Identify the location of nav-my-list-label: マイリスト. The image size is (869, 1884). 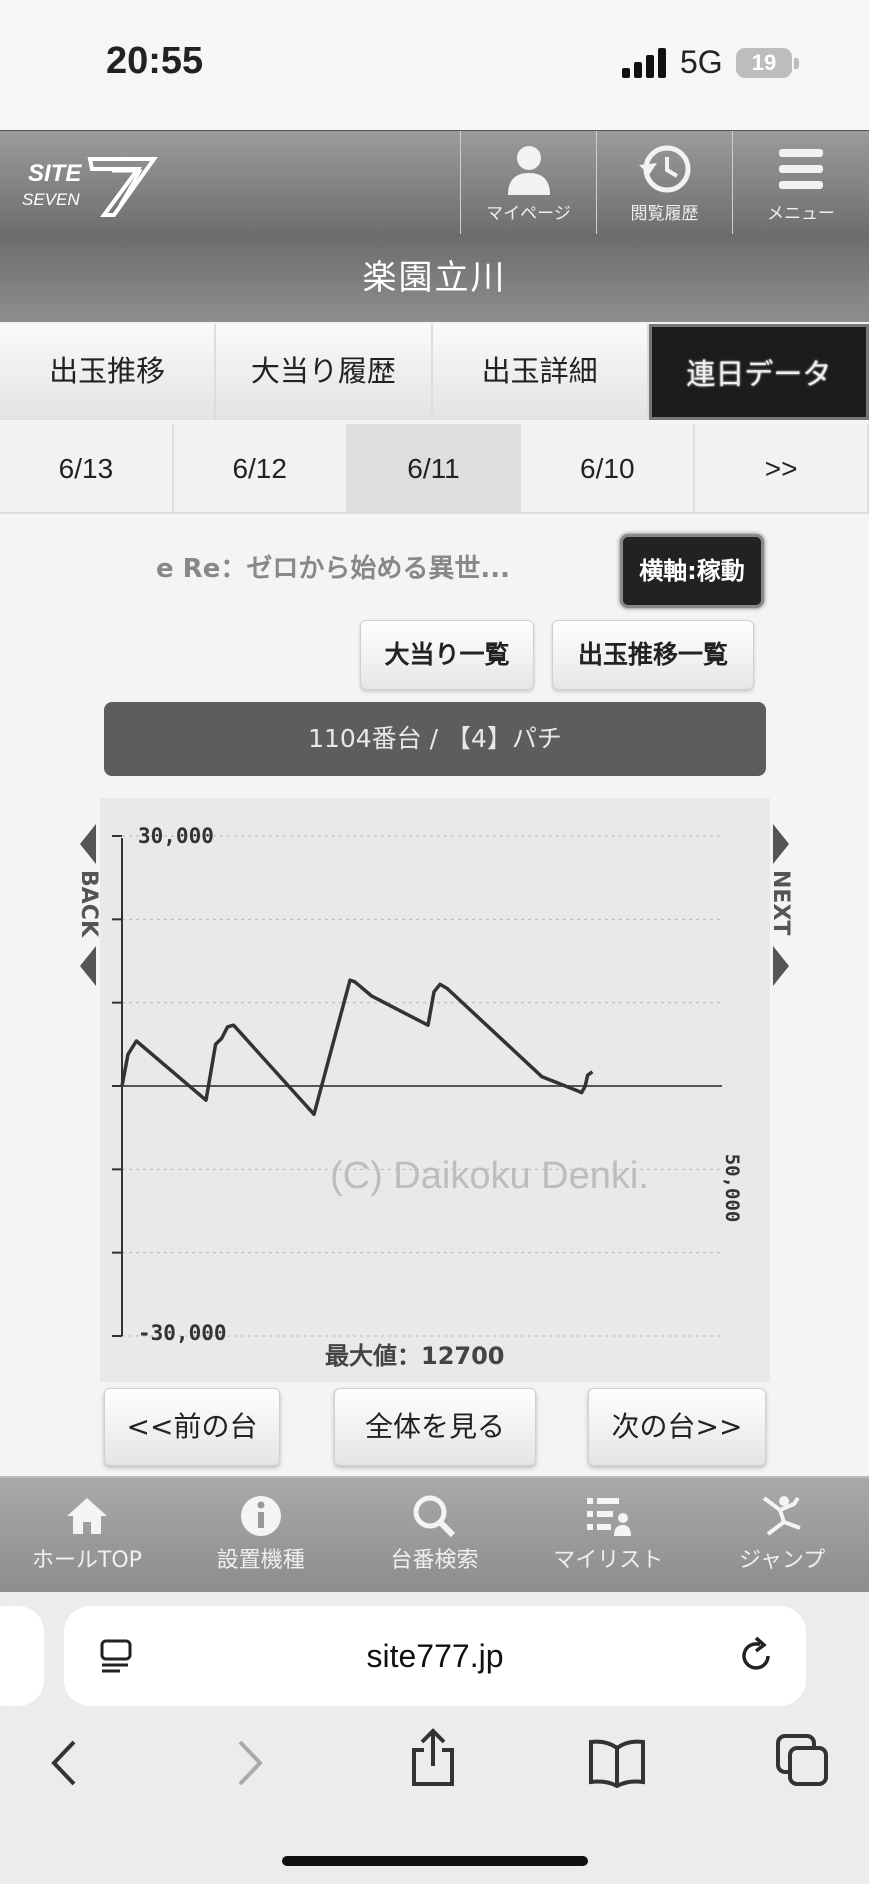
(608, 1560).